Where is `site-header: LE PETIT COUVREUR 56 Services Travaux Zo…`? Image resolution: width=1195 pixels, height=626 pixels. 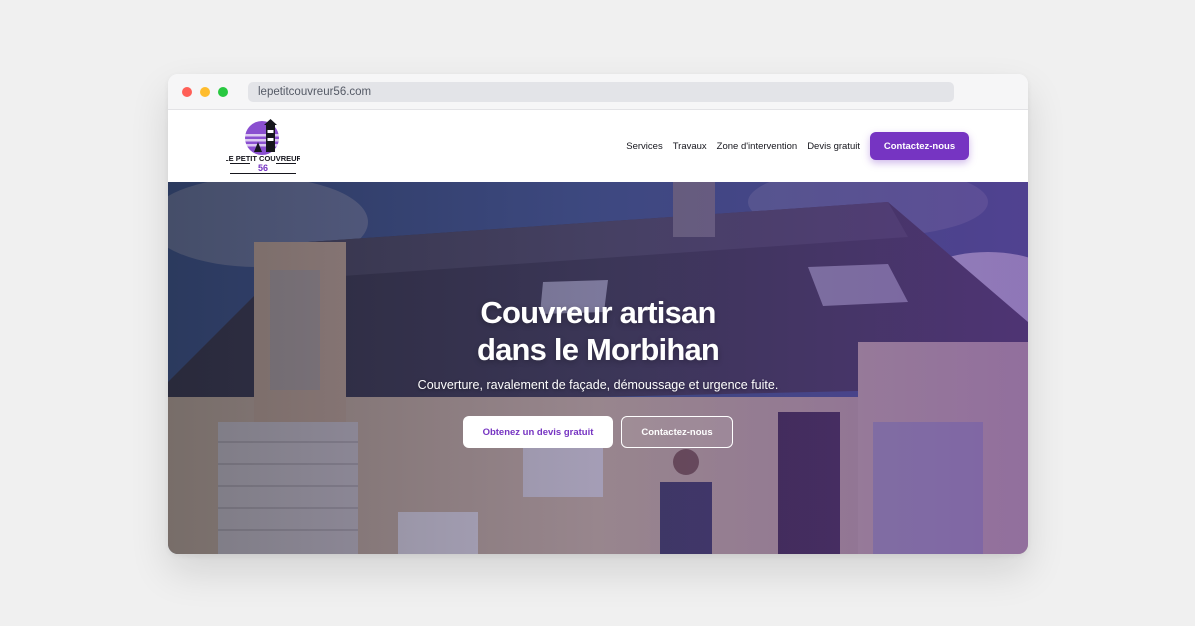
site-header: LE PETIT COUVREUR 56 Services Travaux Zo… is located at coordinates (598, 146).